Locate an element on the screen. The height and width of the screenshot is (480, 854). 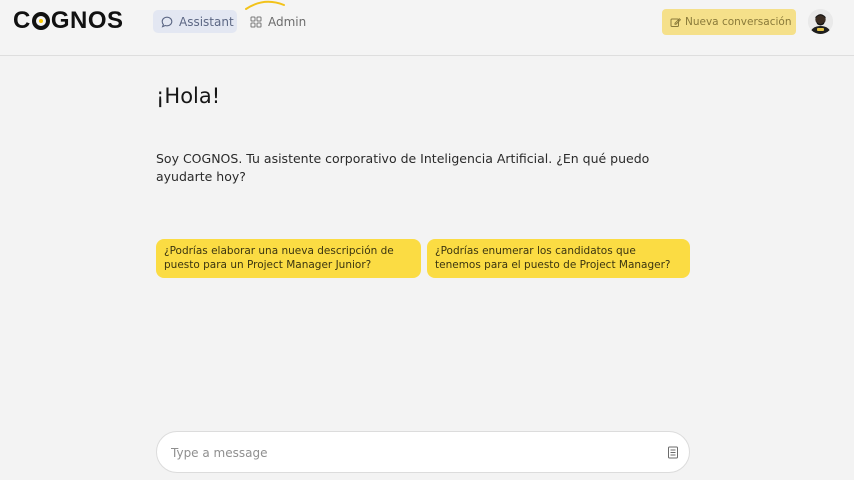
message-composer is located at coordinates (423, 452).